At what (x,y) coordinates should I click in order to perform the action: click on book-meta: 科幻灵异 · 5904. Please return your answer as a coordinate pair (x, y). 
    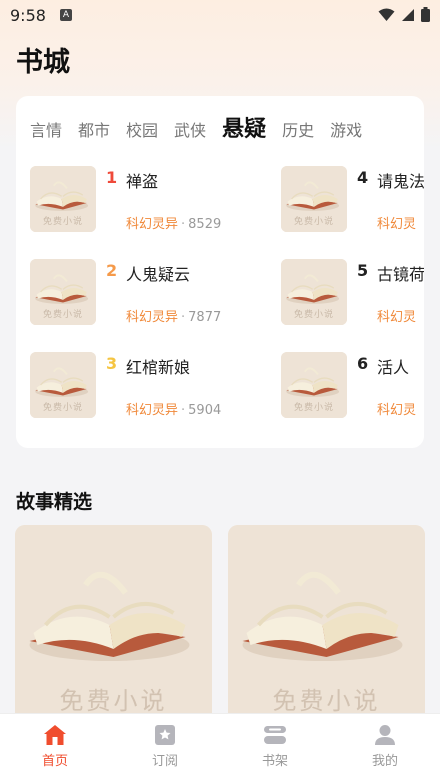
    Looking at the image, I should click on (173, 408).